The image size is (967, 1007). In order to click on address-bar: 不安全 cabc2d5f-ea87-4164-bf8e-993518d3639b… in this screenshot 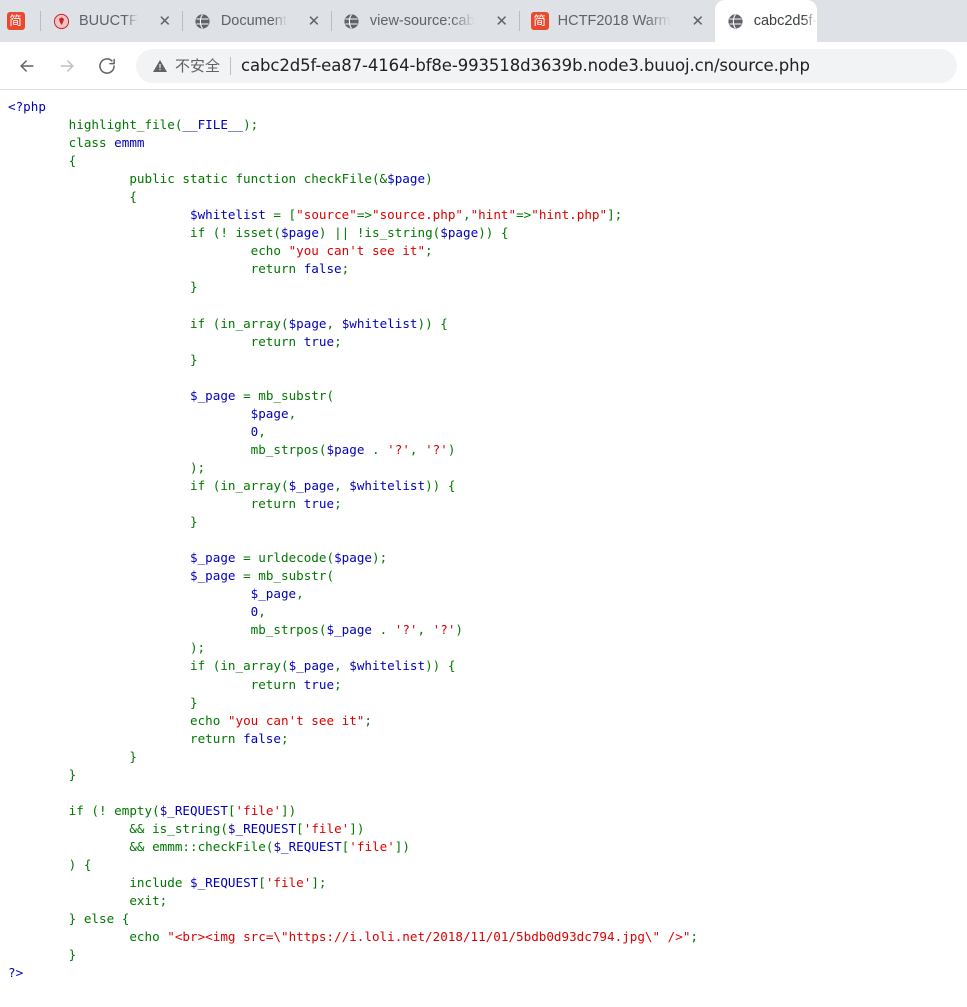, I will do `click(546, 65)`.